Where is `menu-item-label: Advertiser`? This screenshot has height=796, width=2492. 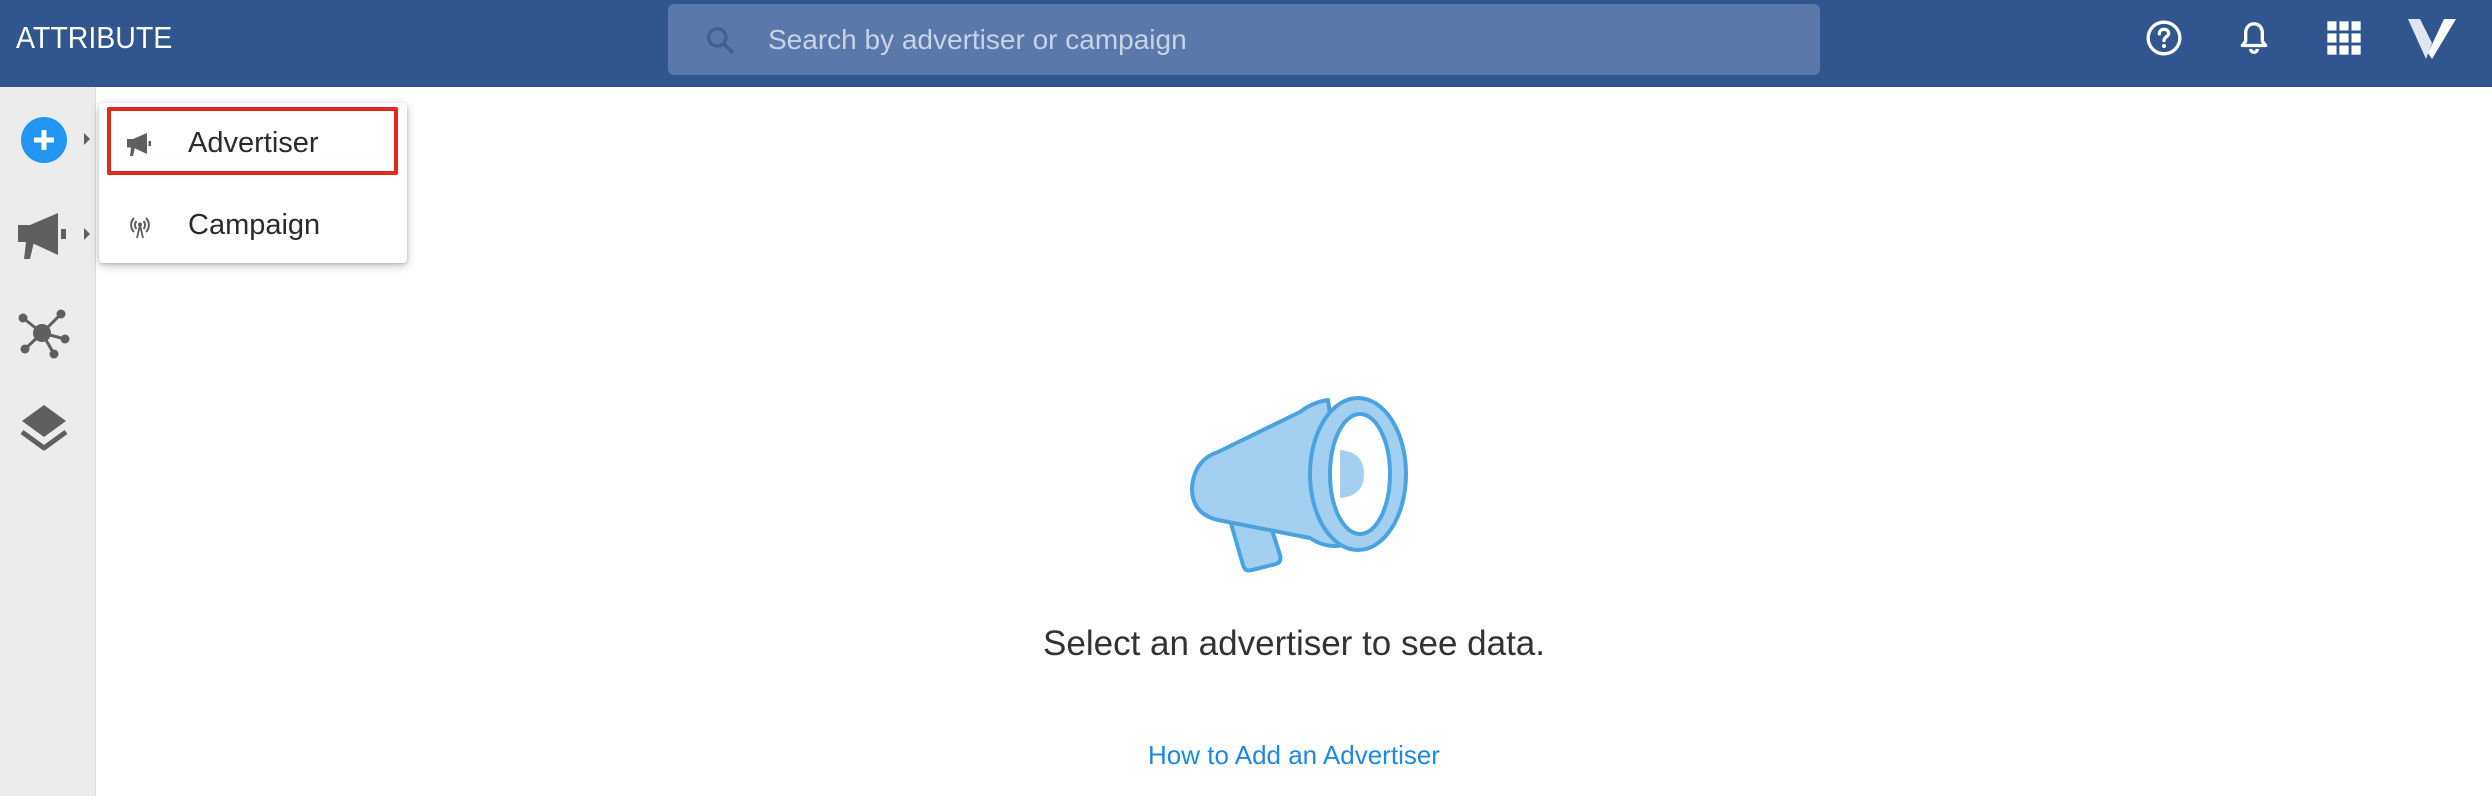
menu-item-label: Advertiser is located at coordinates (253, 143).